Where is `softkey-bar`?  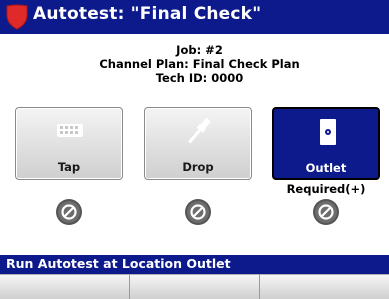
softkey-bar is located at coordinates (194, 286).